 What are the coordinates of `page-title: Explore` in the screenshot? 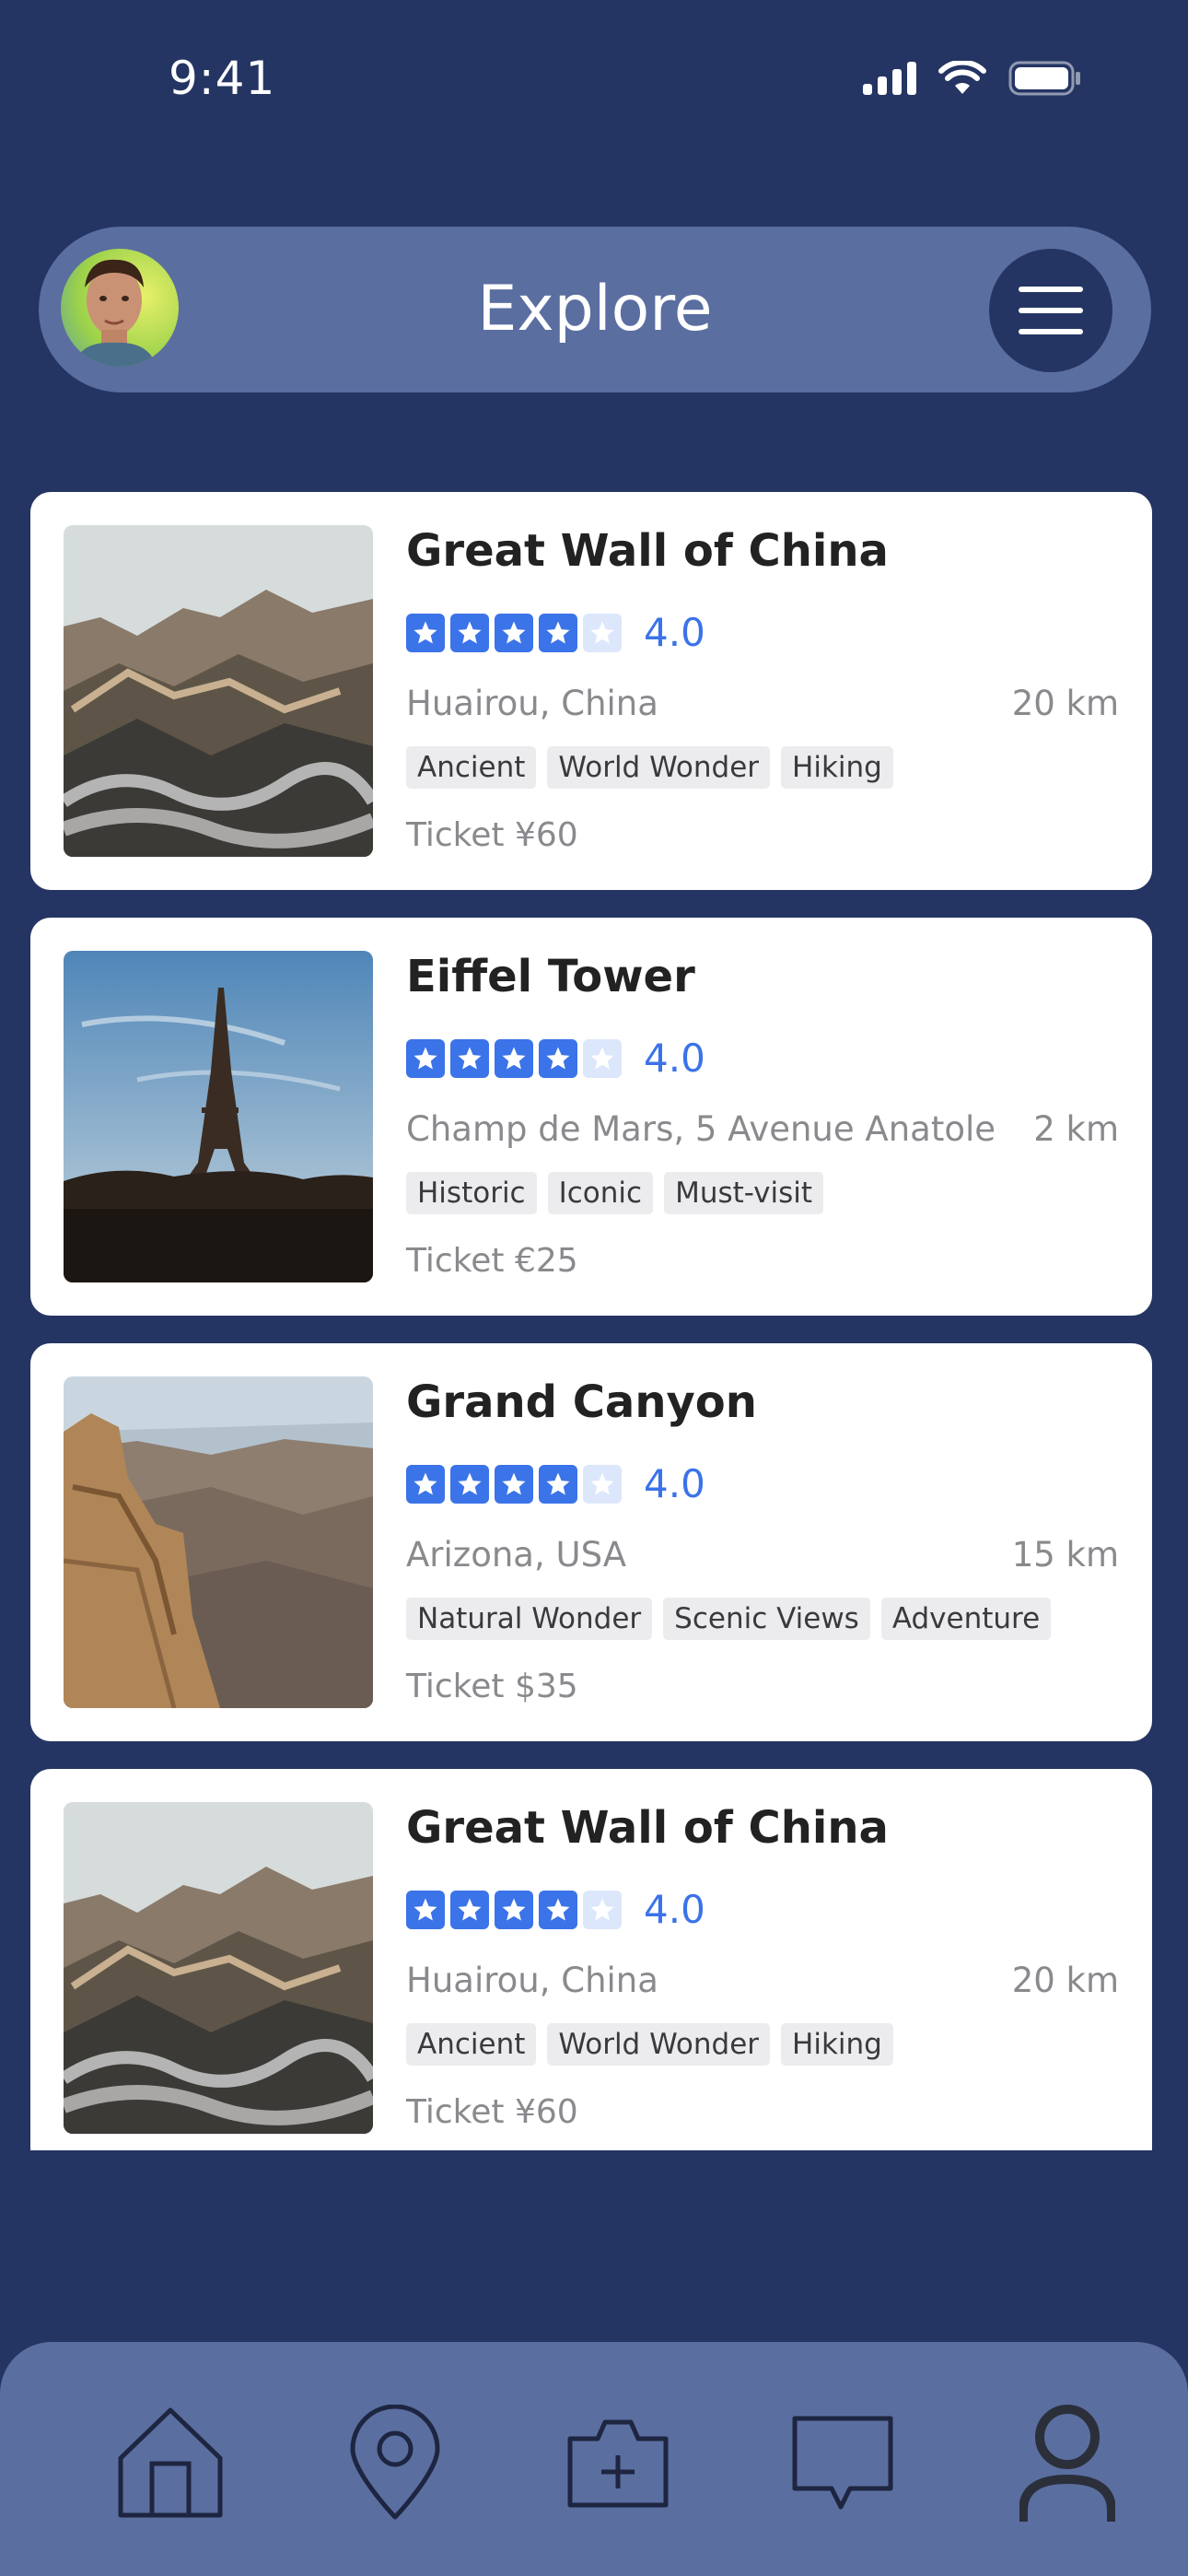 It's located at (595, 309).